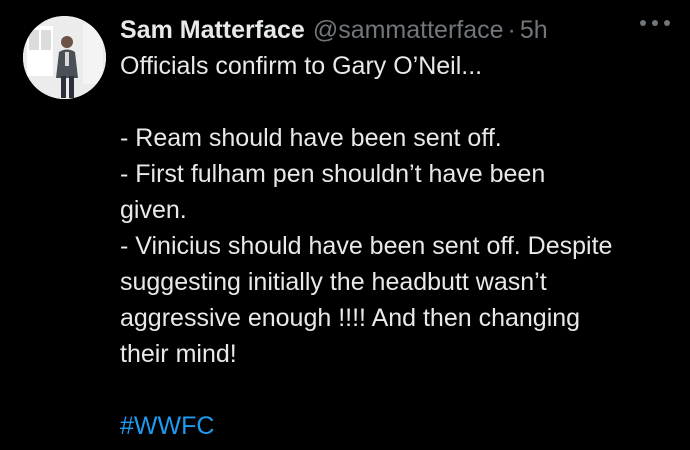  Describe the element at coordinates (400, 426) in the screenshot. I see `hashtag-link: #WWFC` at that location.